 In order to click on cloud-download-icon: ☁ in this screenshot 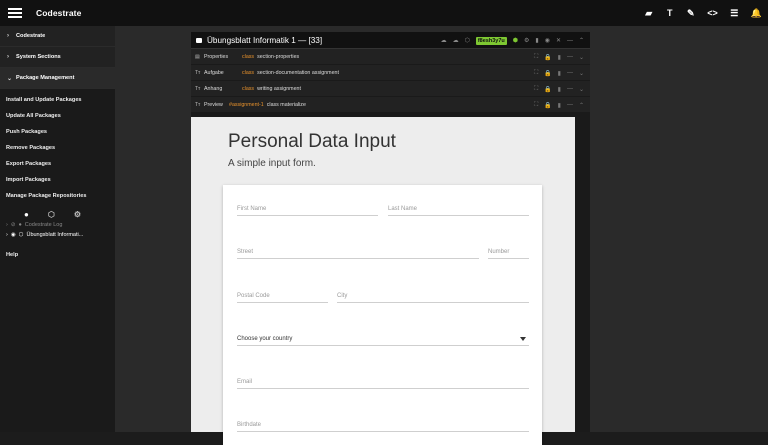, I will do `click(456, 40)`.